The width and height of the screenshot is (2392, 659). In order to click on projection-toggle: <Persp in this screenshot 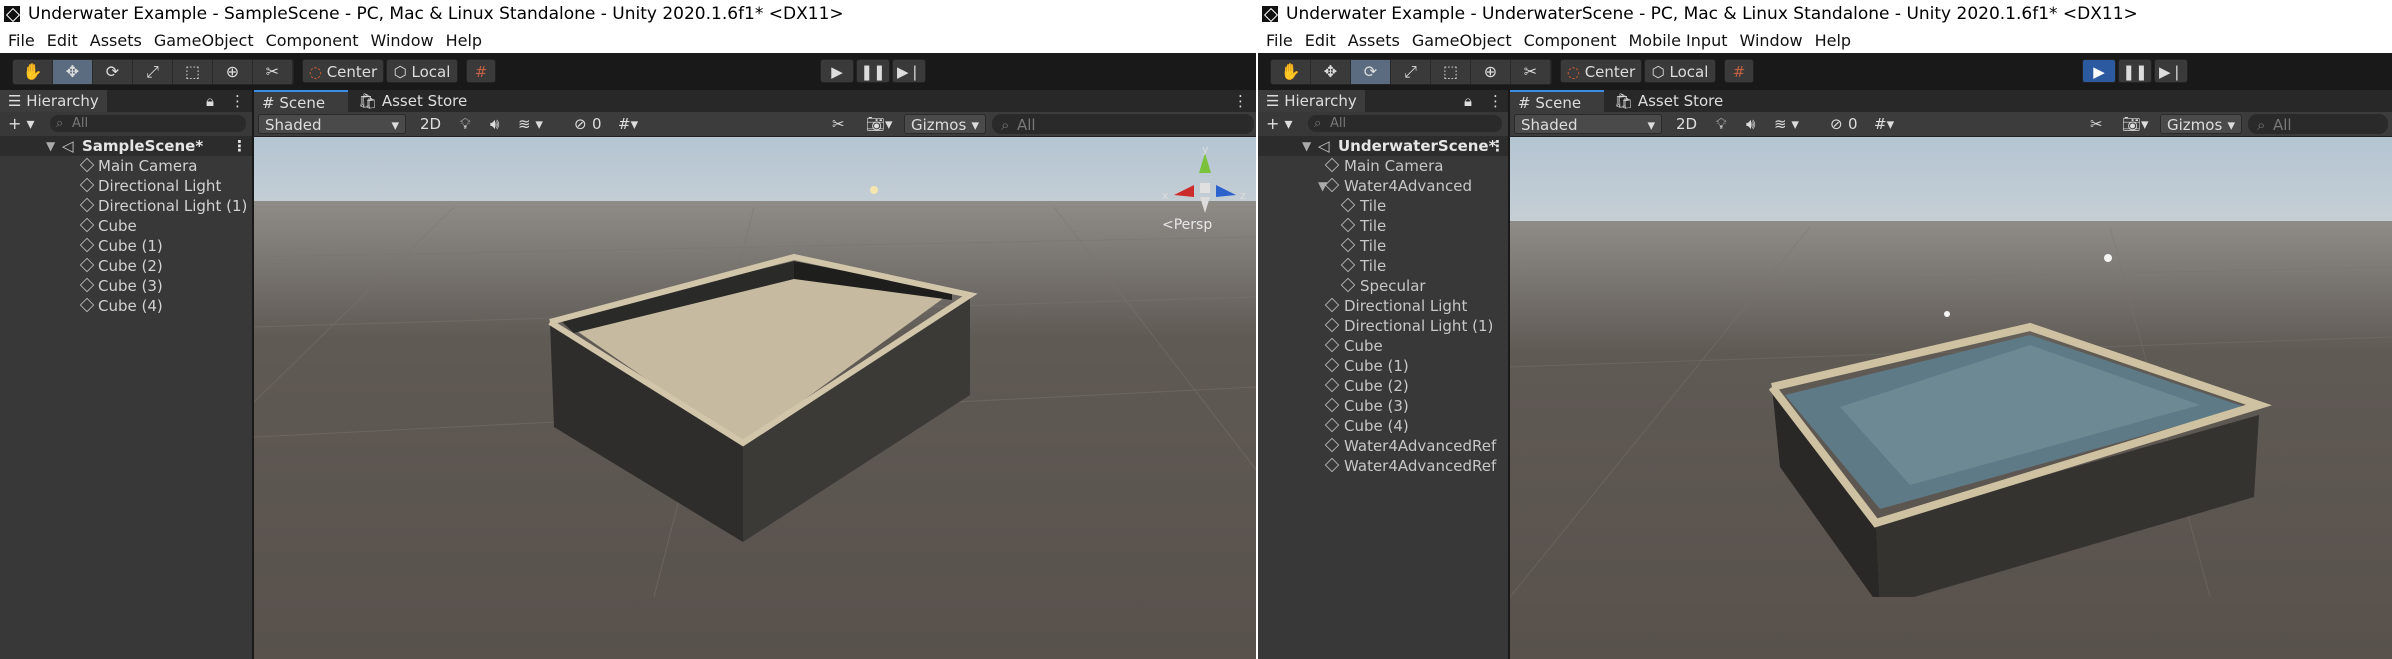, I will do `click(1187, 225)`.